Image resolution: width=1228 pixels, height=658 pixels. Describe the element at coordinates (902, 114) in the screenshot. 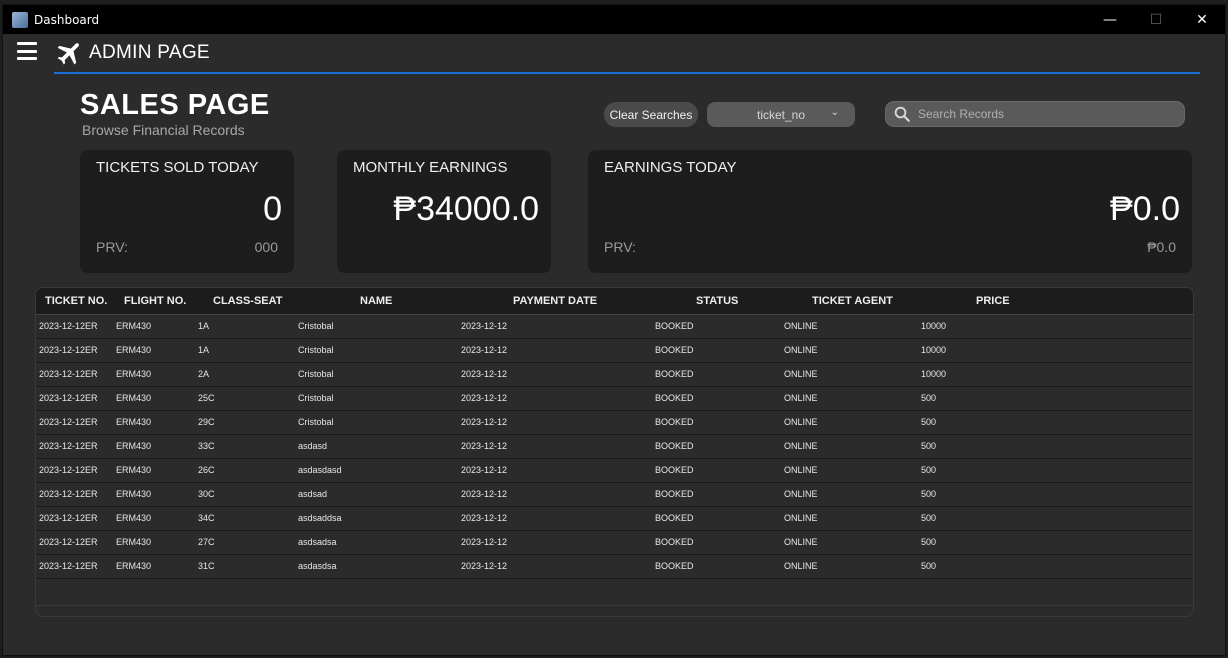

I see `search-icon` at that location.